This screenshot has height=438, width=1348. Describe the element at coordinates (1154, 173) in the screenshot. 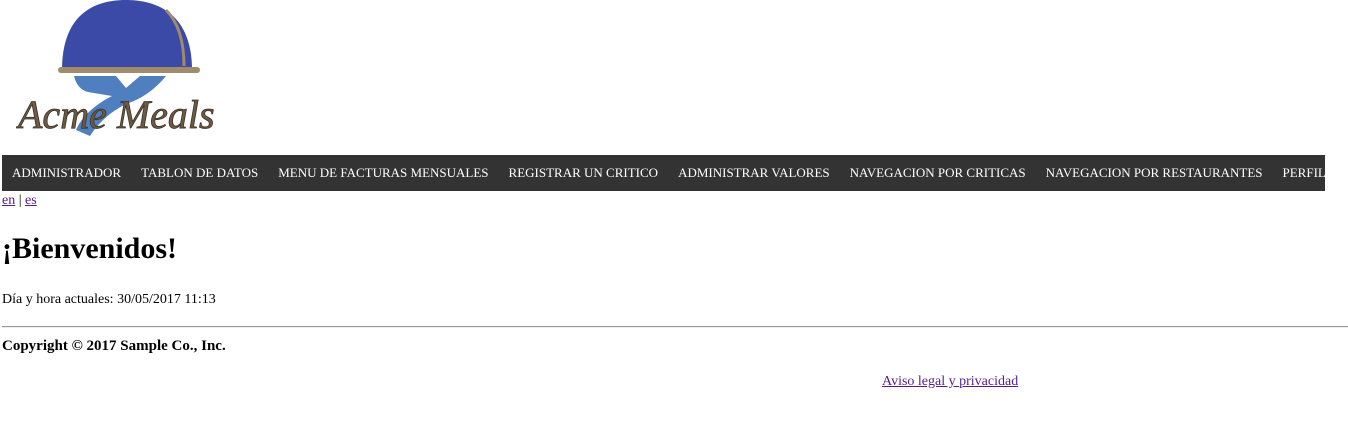

I see `nav-item-navegacion-restaurantes: NAVEGACION POR RESTAURANTES` at that location.